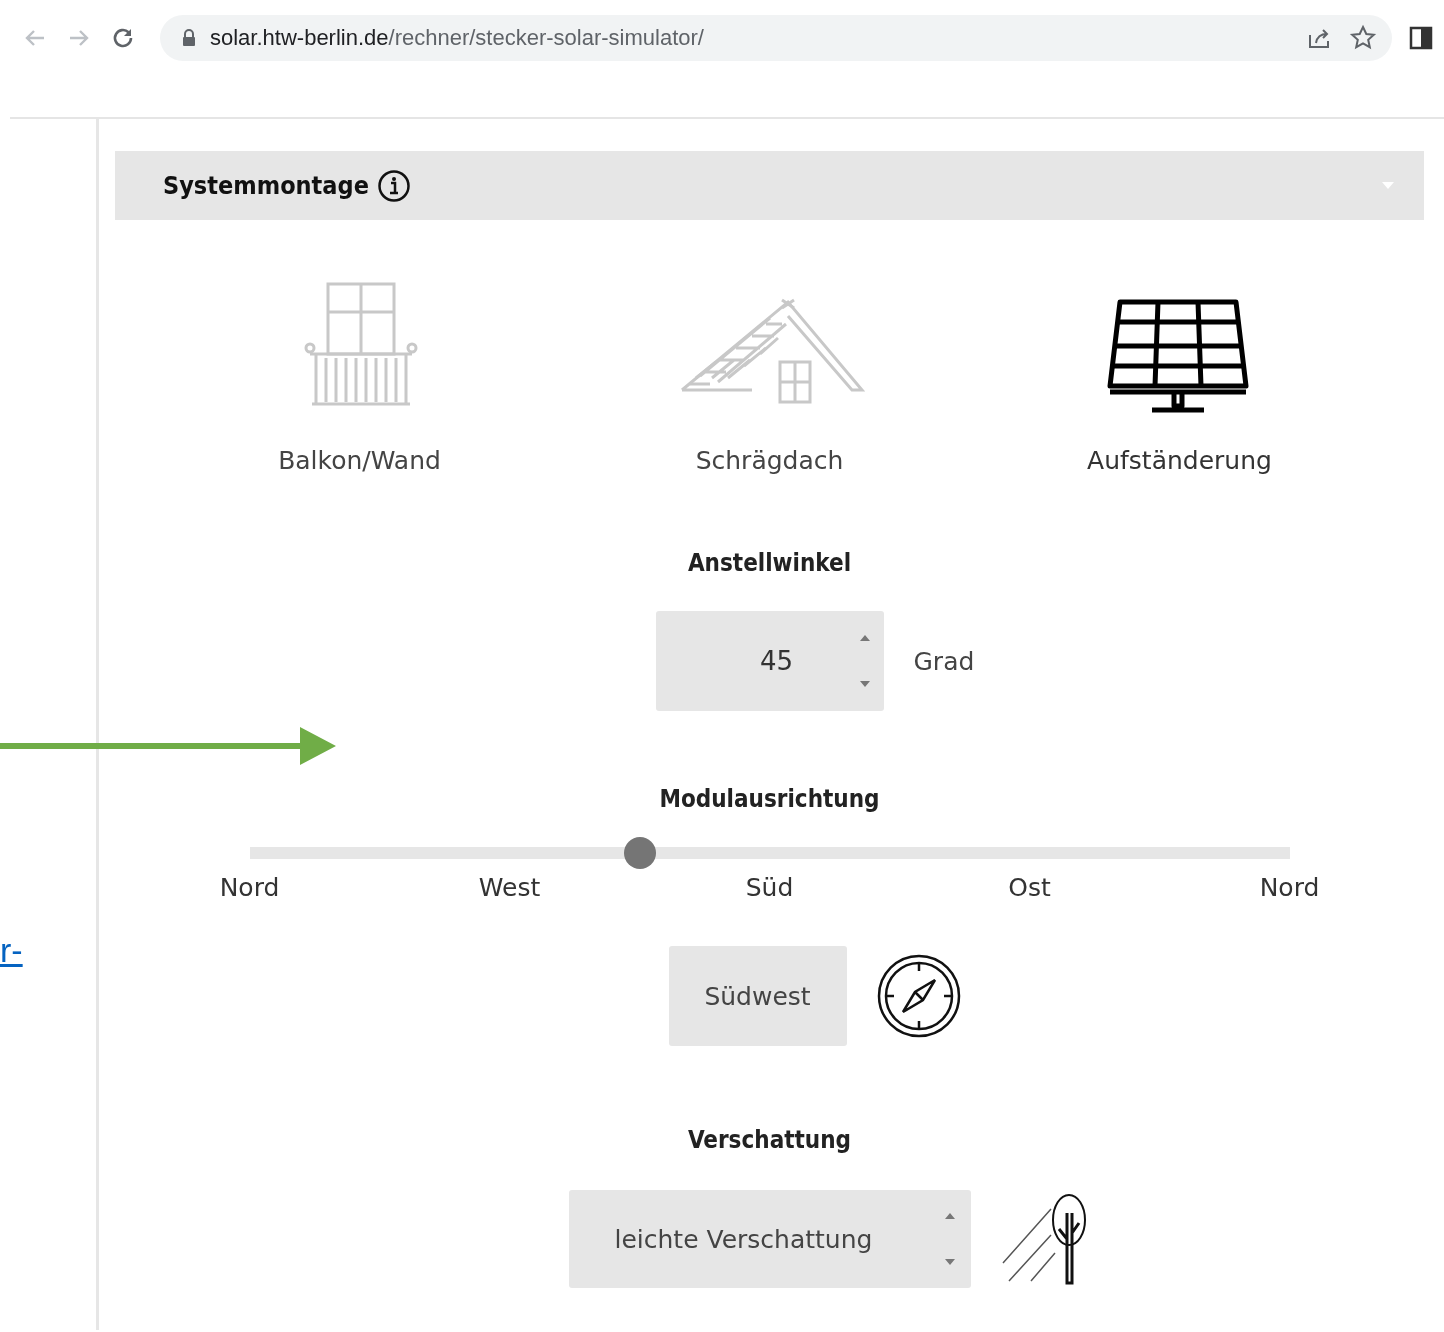 This screenshot has height=1332, width=1444. What do you see at coordinates (769, 1239) in the screenshot?
I see `select-field: leichte Verschattung` at bounding box center [769, 1239].